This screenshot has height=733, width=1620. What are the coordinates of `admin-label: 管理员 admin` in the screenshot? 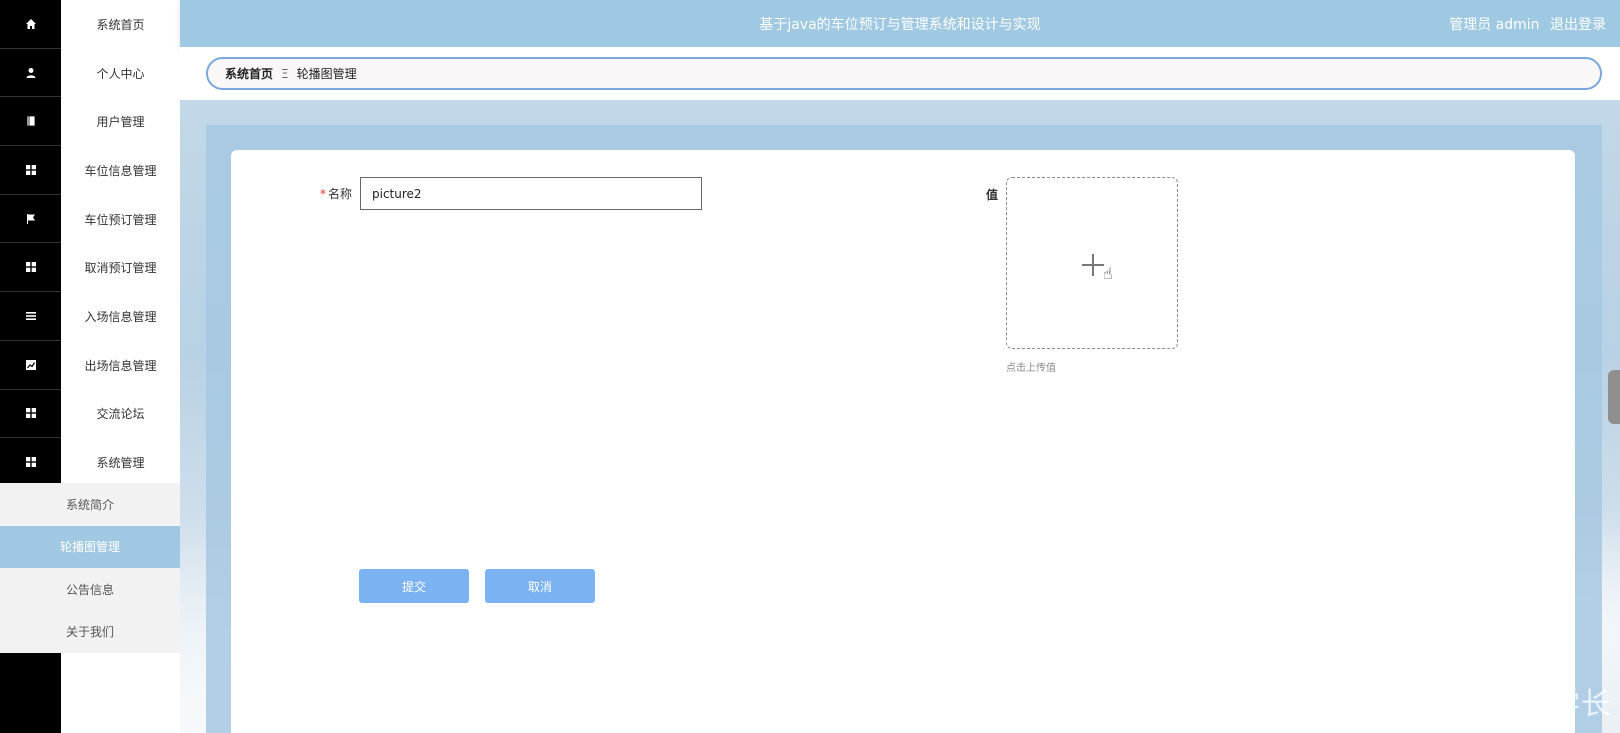 It's located at (1494, 25).